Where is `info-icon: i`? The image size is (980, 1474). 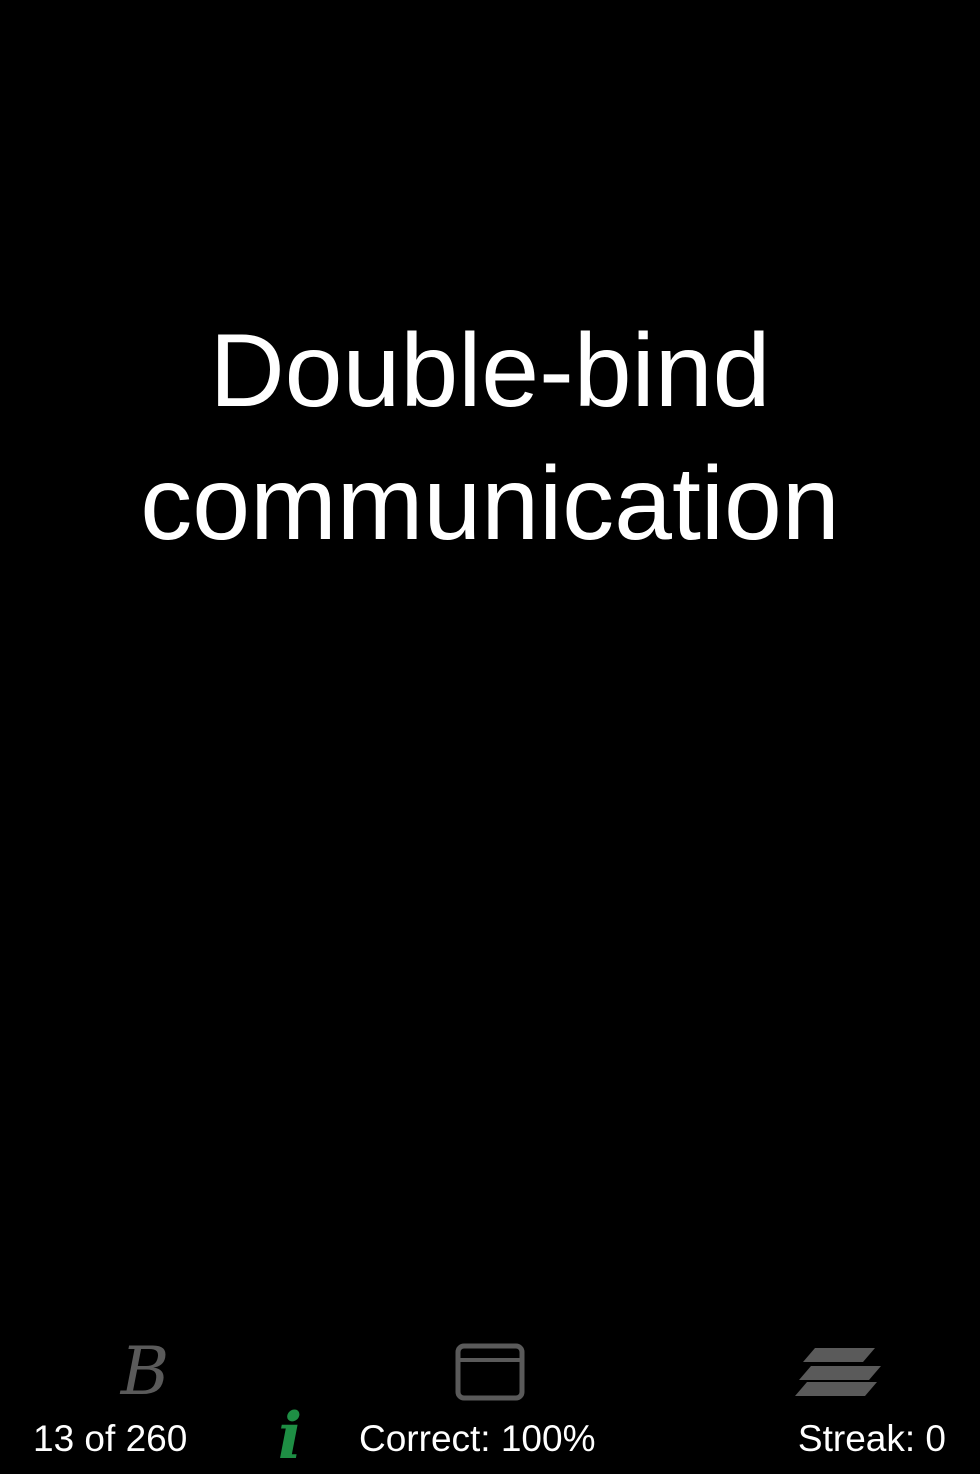
info-icon: i is located at coordinates (290, 1437).